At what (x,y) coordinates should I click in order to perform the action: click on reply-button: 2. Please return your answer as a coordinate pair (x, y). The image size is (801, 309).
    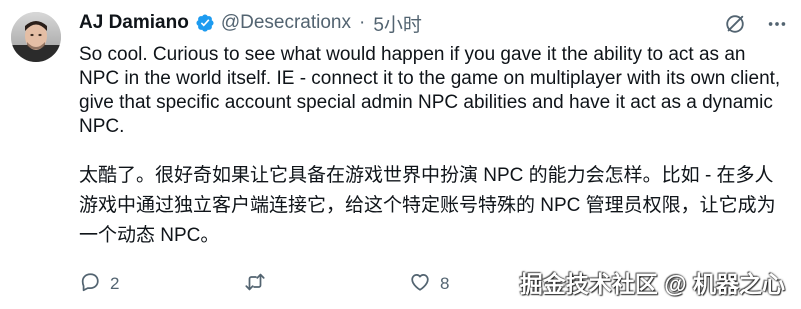
    Looking at the image, I should click on (161, 284).